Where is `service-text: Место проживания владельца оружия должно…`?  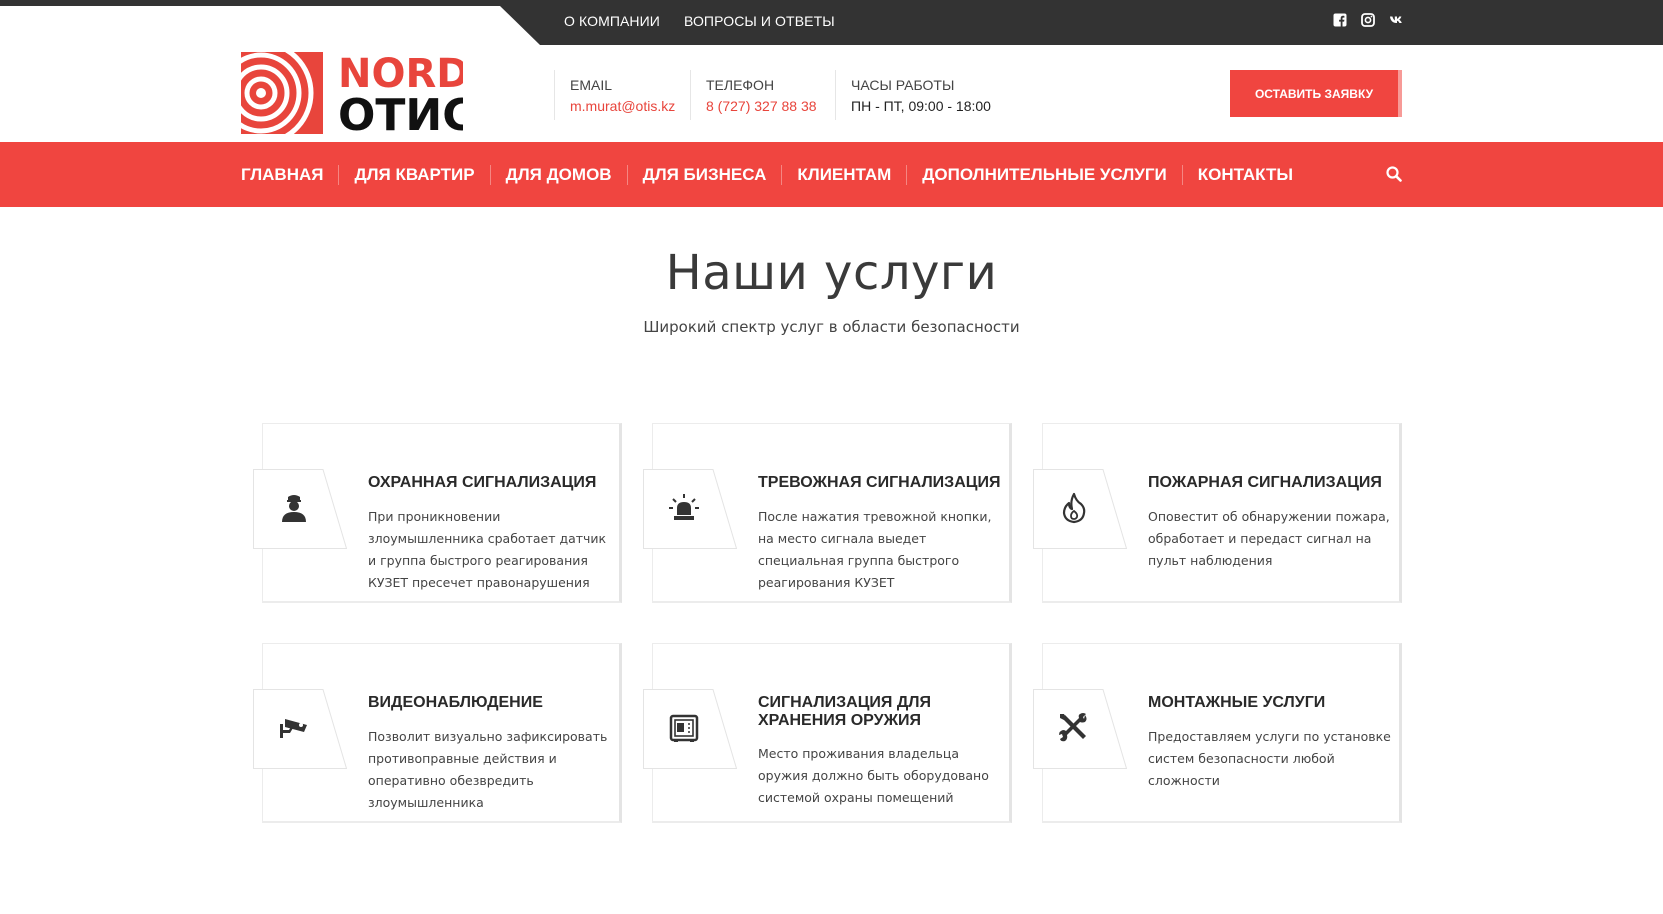 service-text: Место проживания владельца оружия должно… is located at coordinates (873, 775).